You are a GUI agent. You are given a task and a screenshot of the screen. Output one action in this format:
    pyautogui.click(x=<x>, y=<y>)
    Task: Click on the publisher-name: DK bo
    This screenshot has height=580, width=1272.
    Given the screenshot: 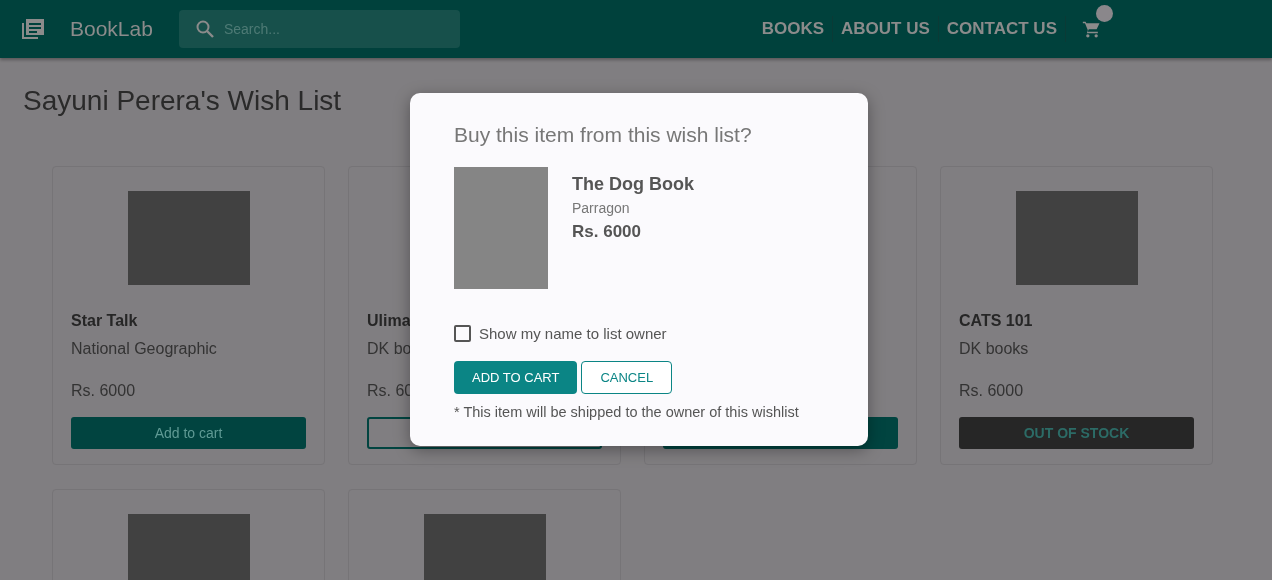 What is the action you would take?
    pyautogui.click(x=389, y=349)
    